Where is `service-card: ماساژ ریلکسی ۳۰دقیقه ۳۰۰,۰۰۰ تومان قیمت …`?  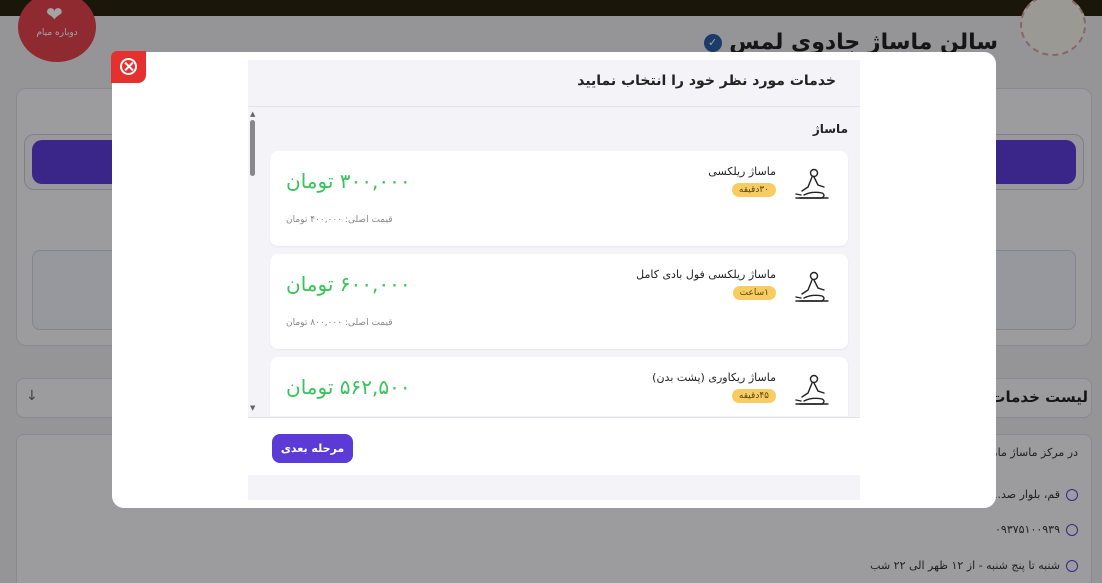
service-card: ماساژ ریلکسی ۳۰دقیقه ۳۰۰,۰۰۰ تومان قیمت … is located at coordinates (559, 198).